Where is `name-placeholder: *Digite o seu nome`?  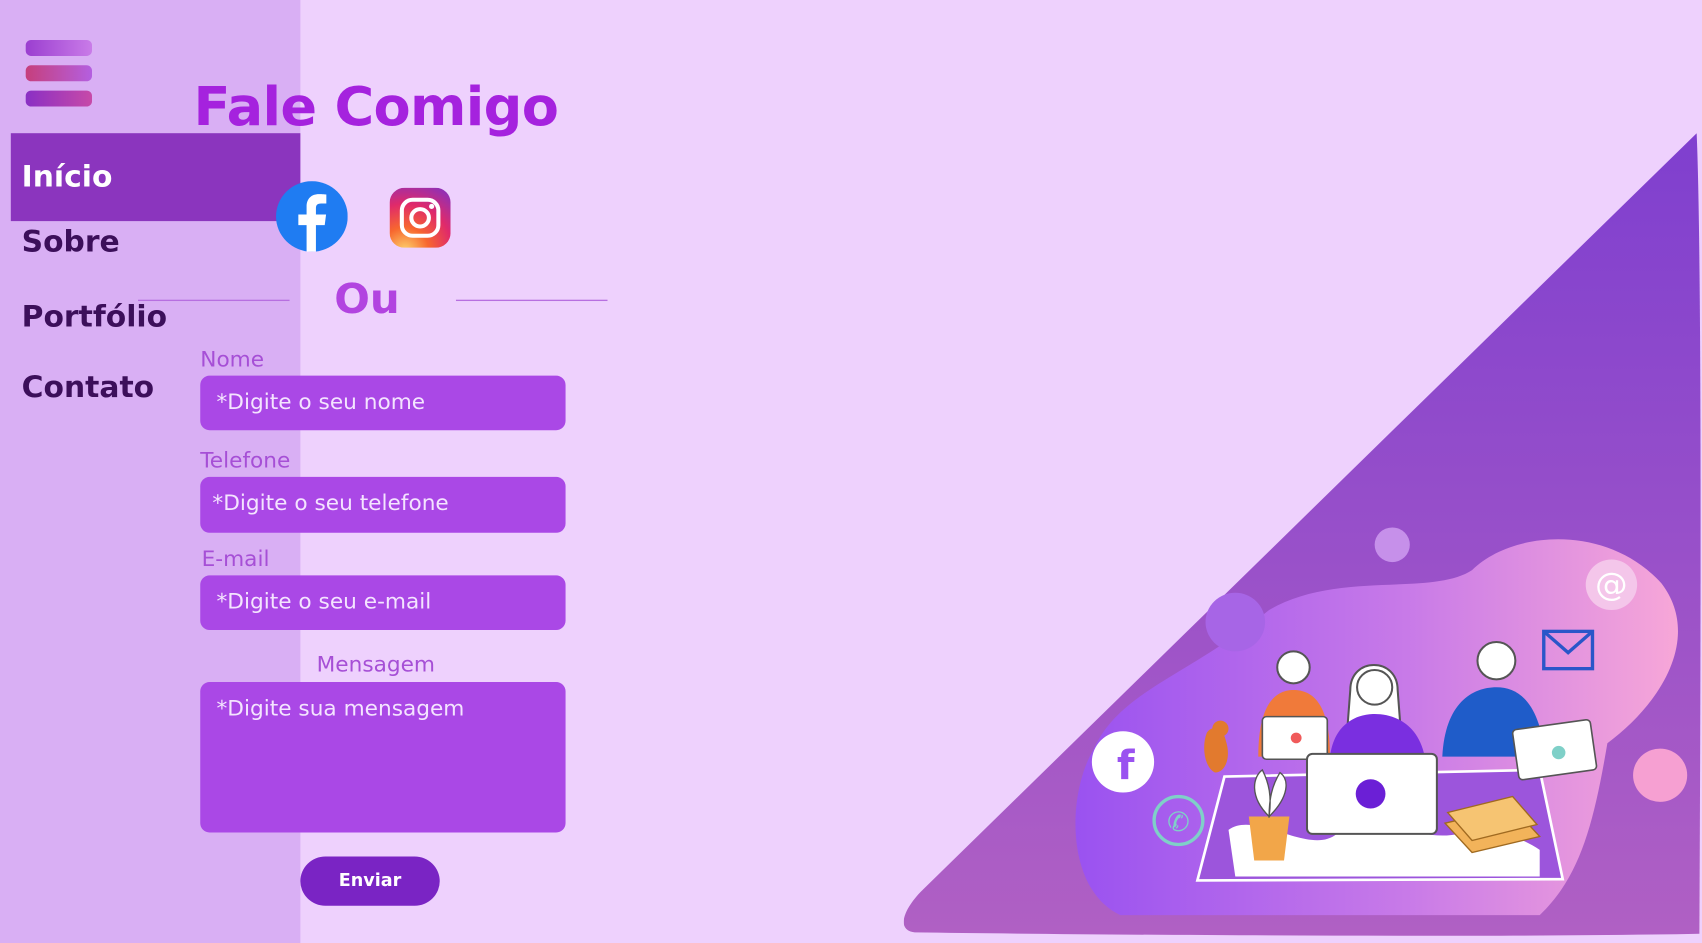 name-placeholder: *Digite o seu nome is located at coordinates (321, 401).